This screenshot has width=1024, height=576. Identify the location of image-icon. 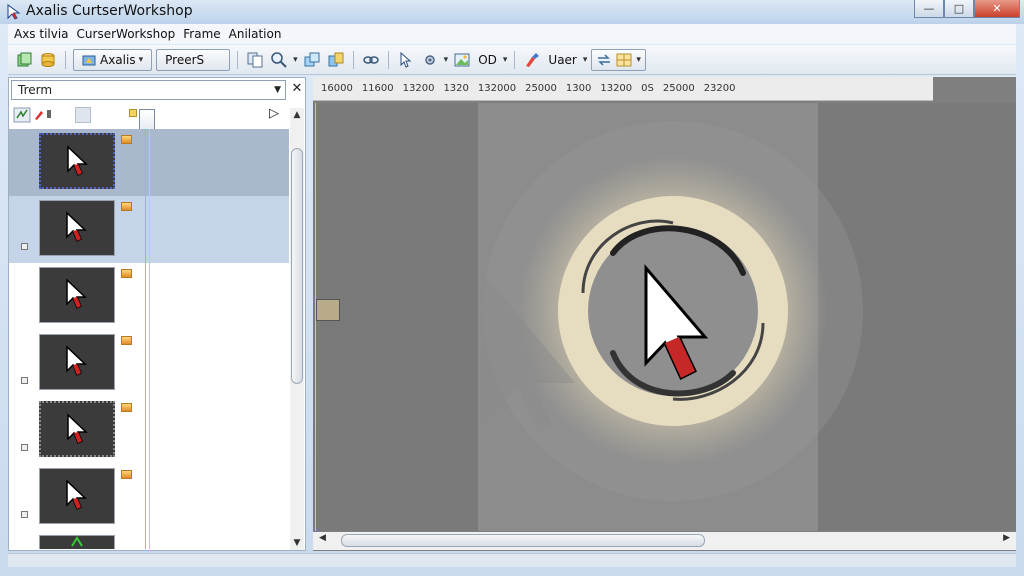
(462, 60).